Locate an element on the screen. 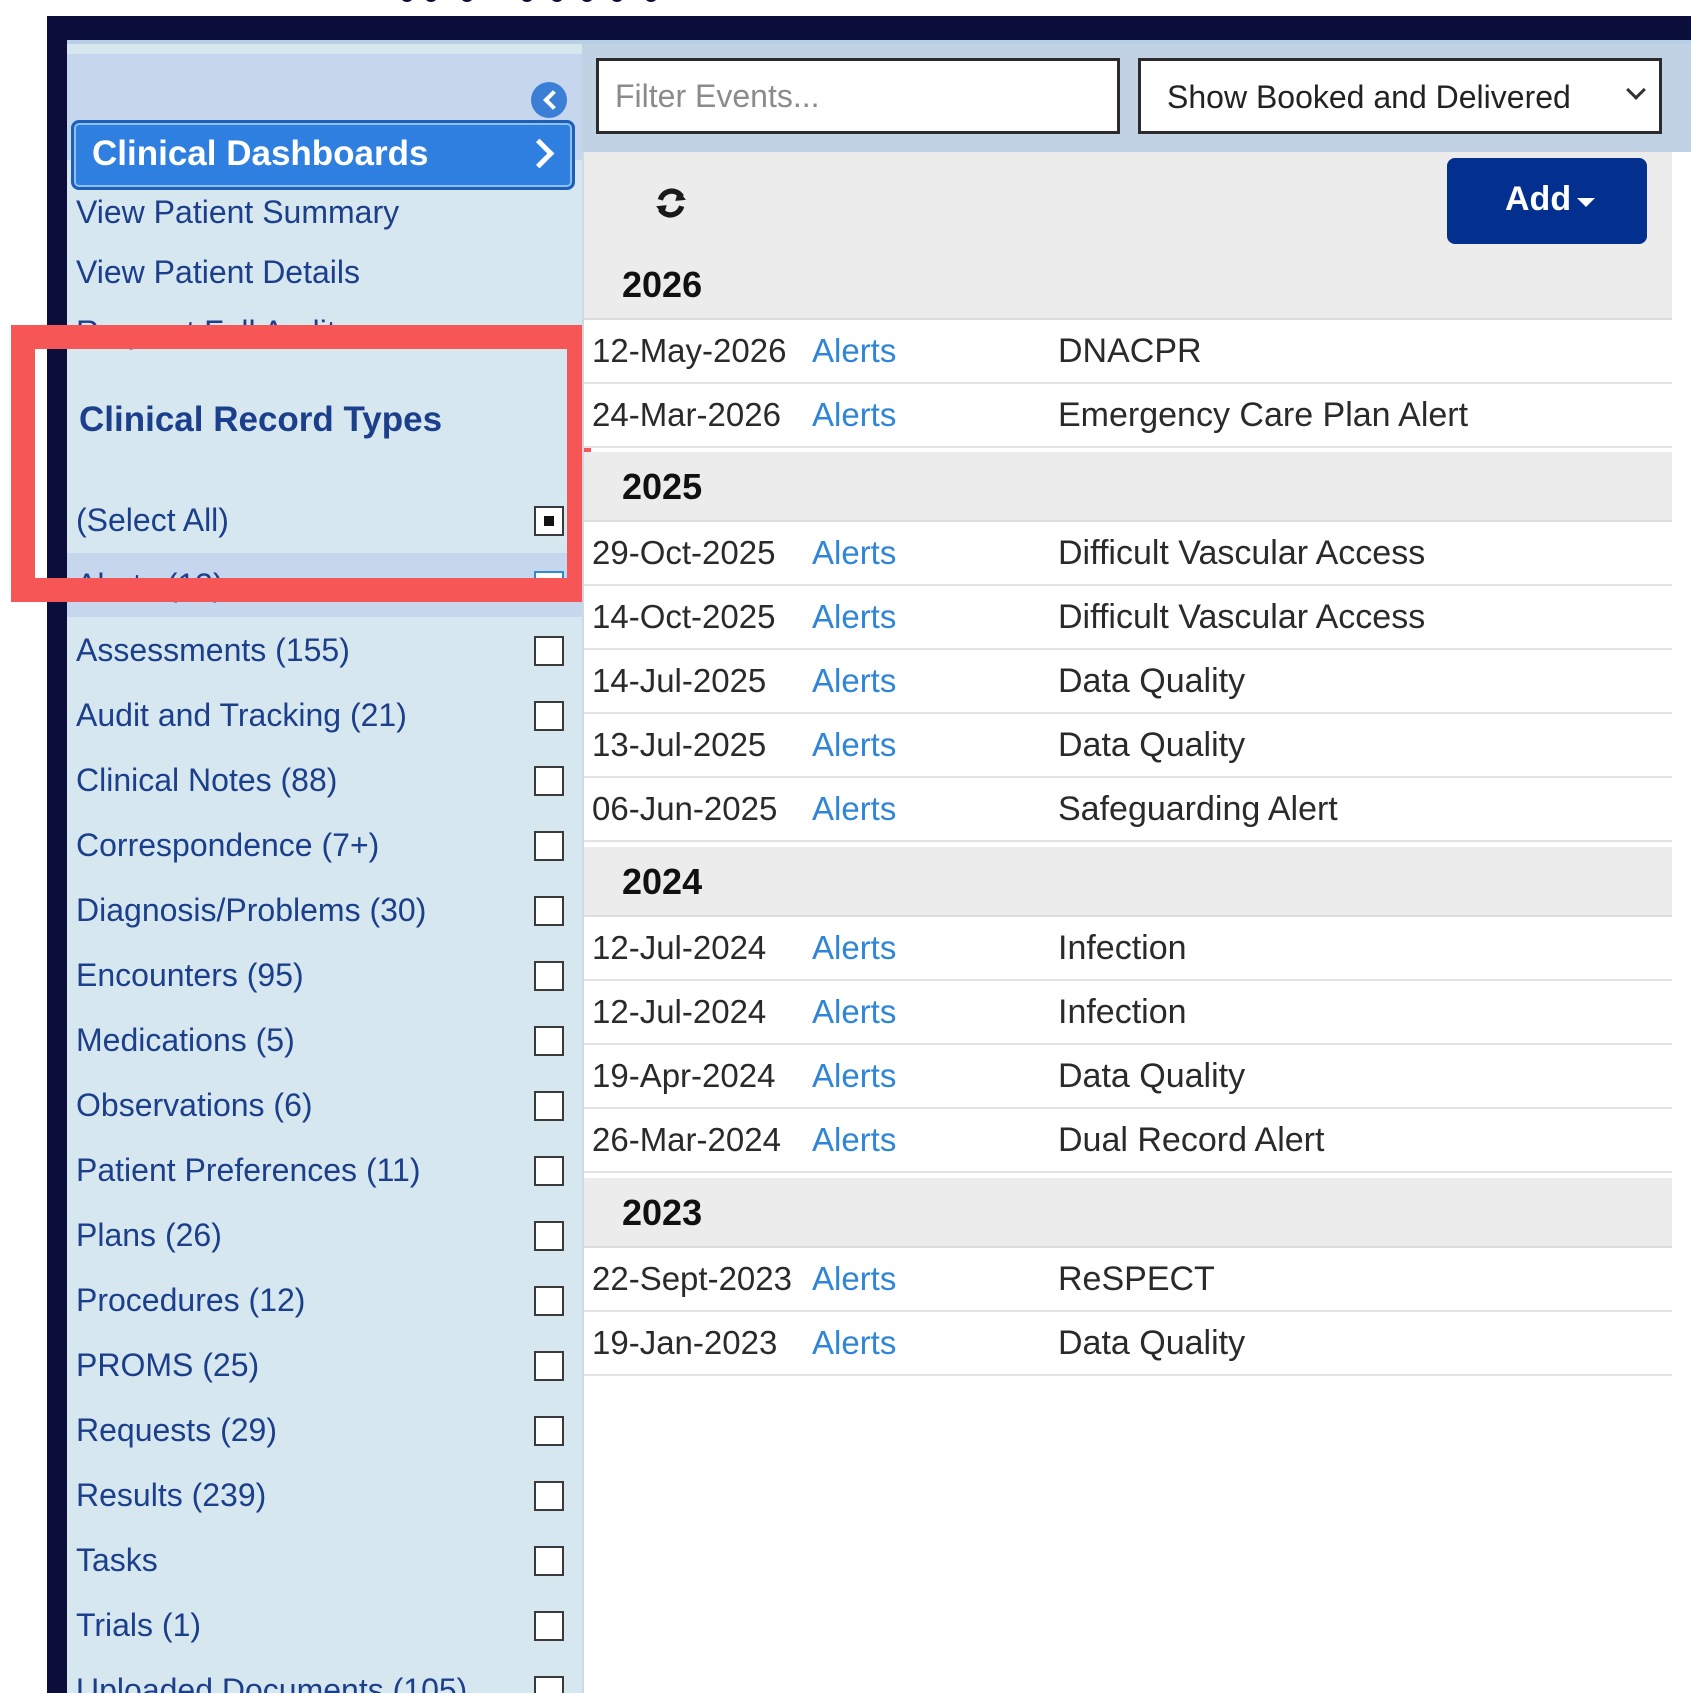 The height and width of the screenshot is (1693, 1691). record-type-row: Plans (26) is located at coordinates (324, 1235).